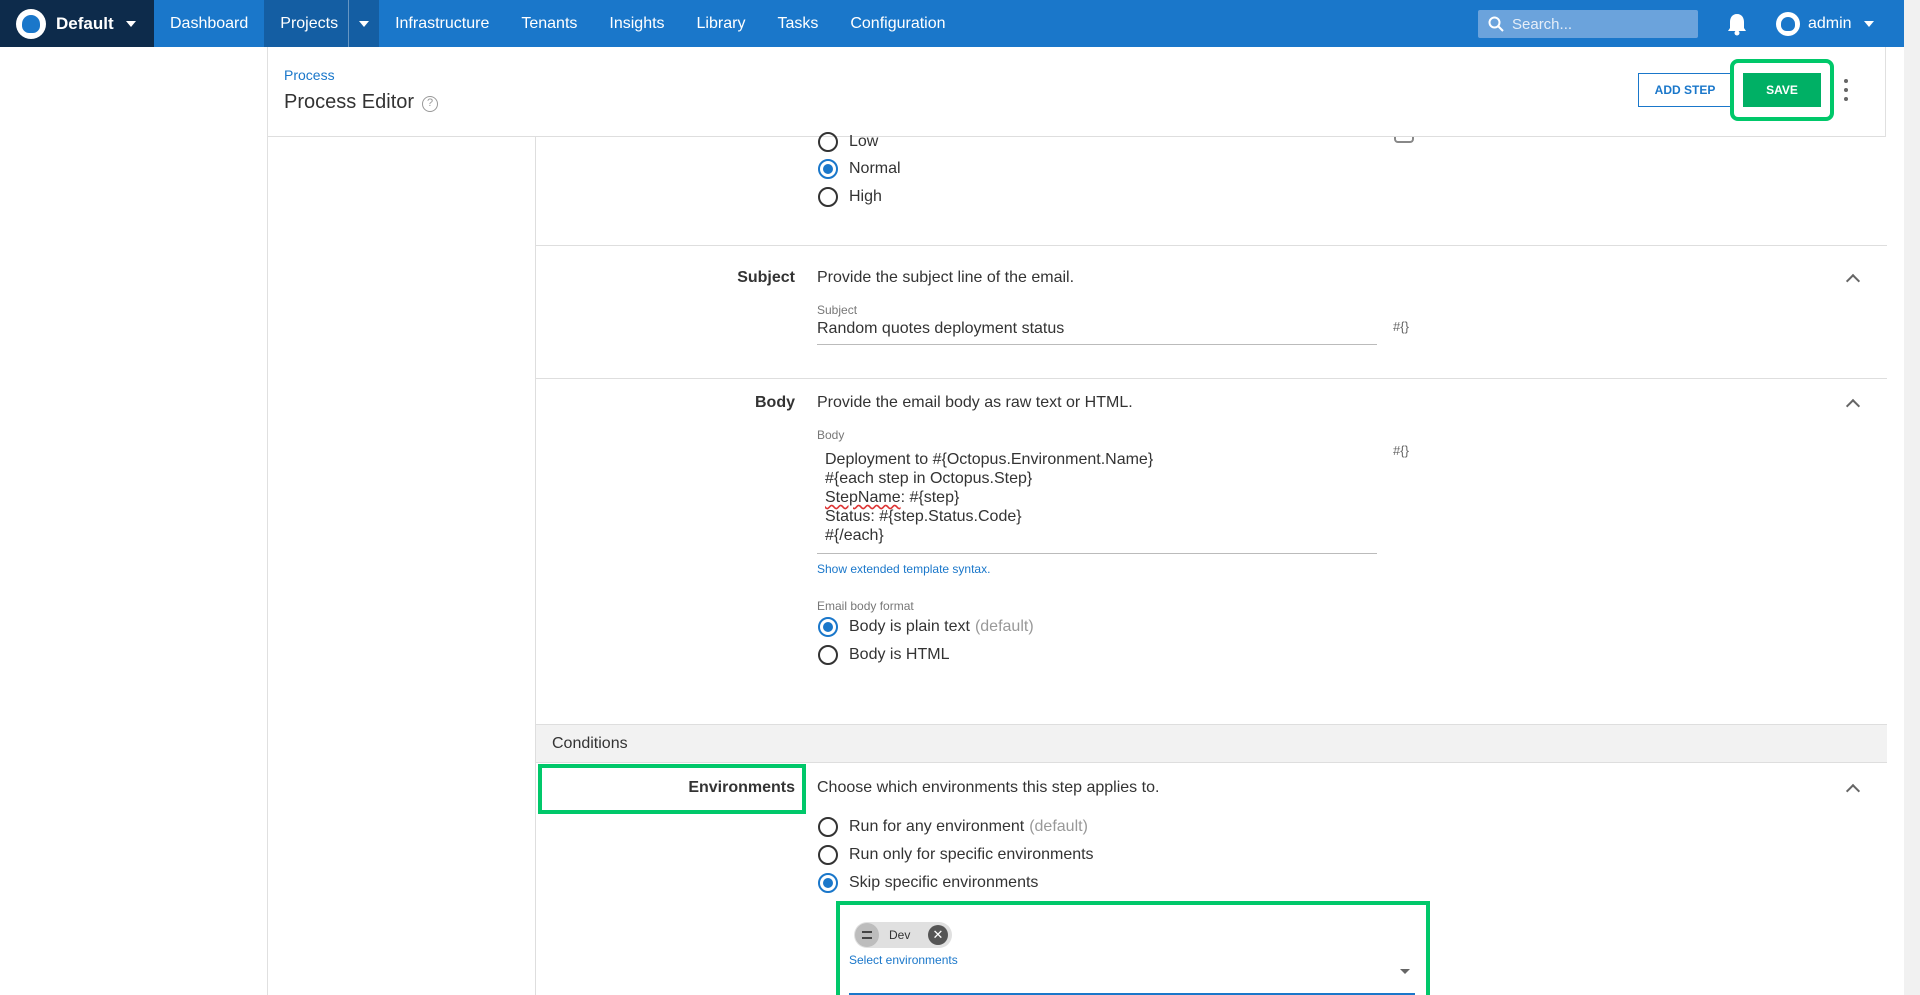  What do you see at coordinates (636, 23) in the screenshot?
I see `nav-insights: Insights` at bounding box center [636, 23].